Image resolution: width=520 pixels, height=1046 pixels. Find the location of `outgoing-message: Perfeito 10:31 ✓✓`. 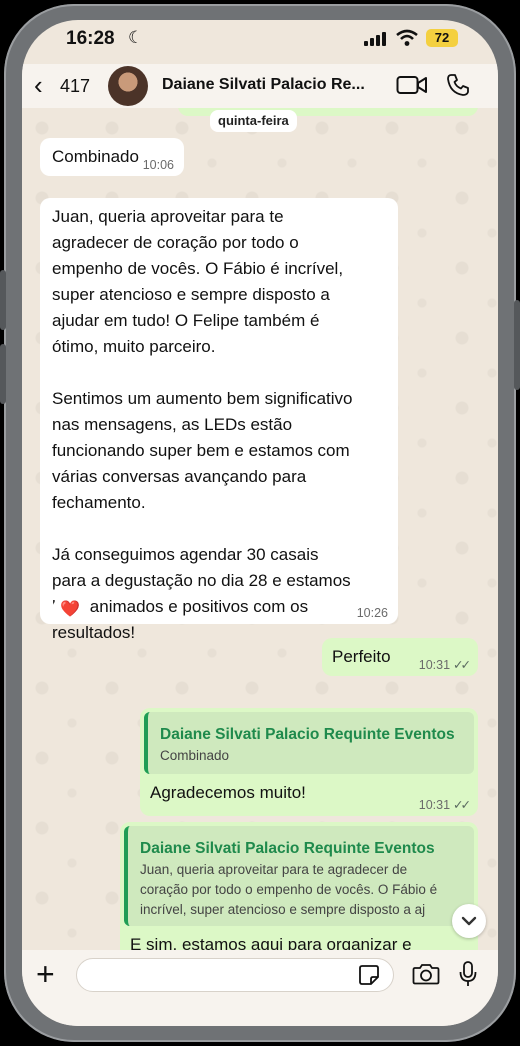

outgoing-message: Perfeito 10:31 ✓✓ is located at coordinates (400, 657).